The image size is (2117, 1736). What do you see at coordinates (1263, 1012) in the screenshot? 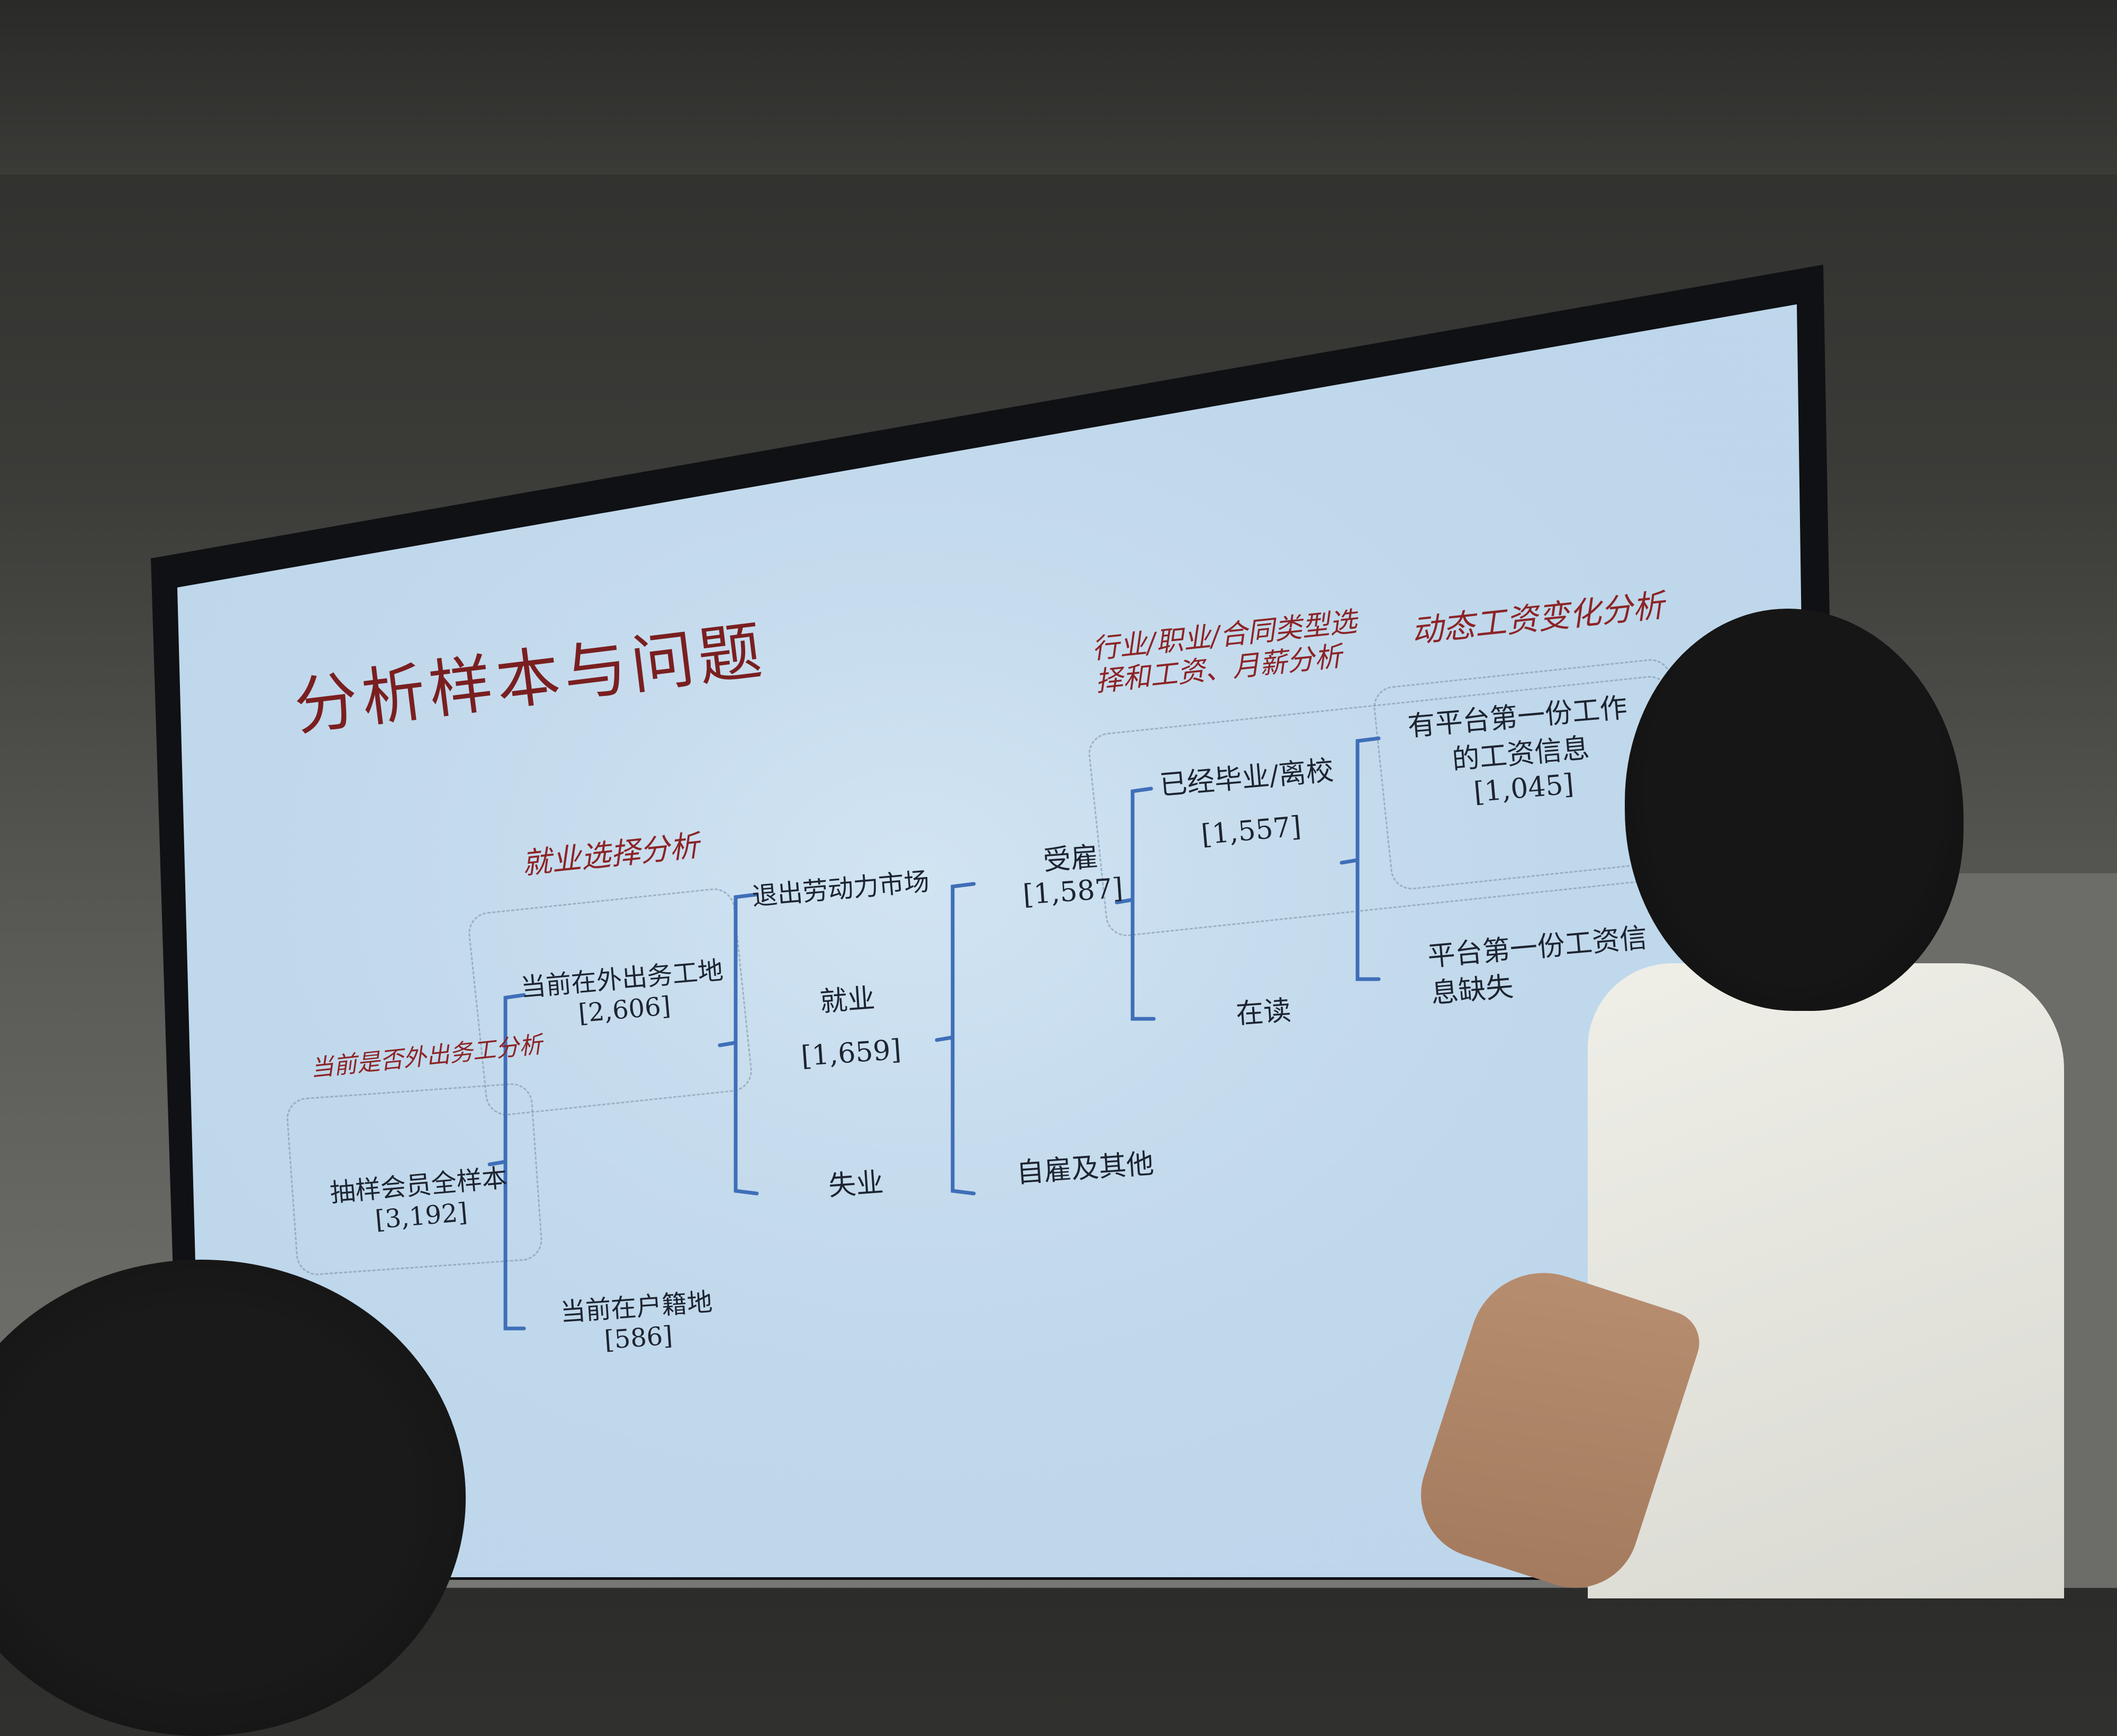
I see `node-in-school: 在读` at bounding box center [1263, 1012].